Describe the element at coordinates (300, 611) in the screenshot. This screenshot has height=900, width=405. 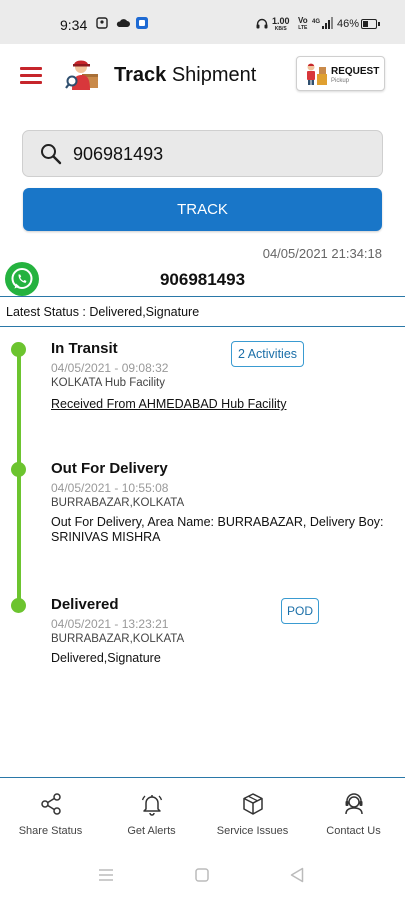
I see `pod-button: POD` at that location.